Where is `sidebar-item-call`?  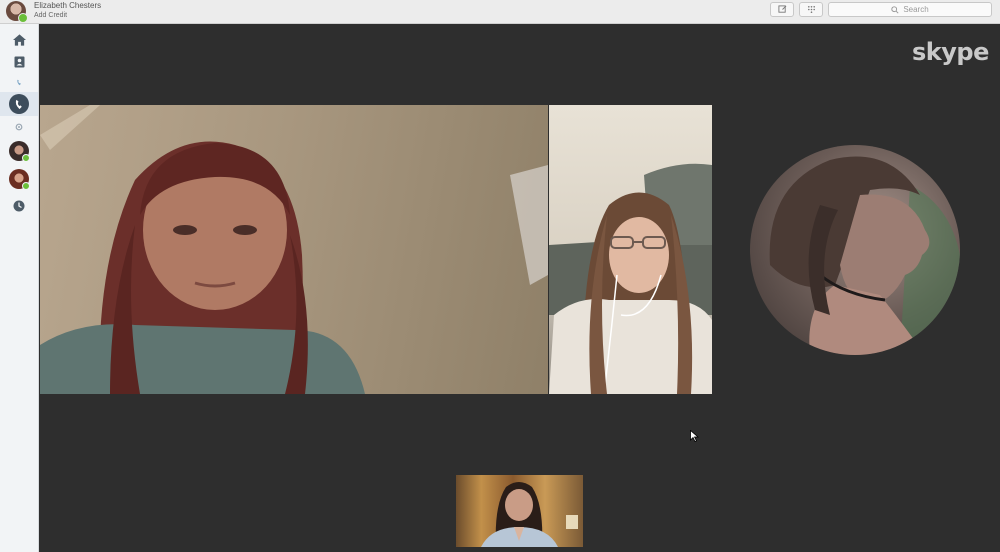 sidebar-item-call is located at coordinates (19, 104).